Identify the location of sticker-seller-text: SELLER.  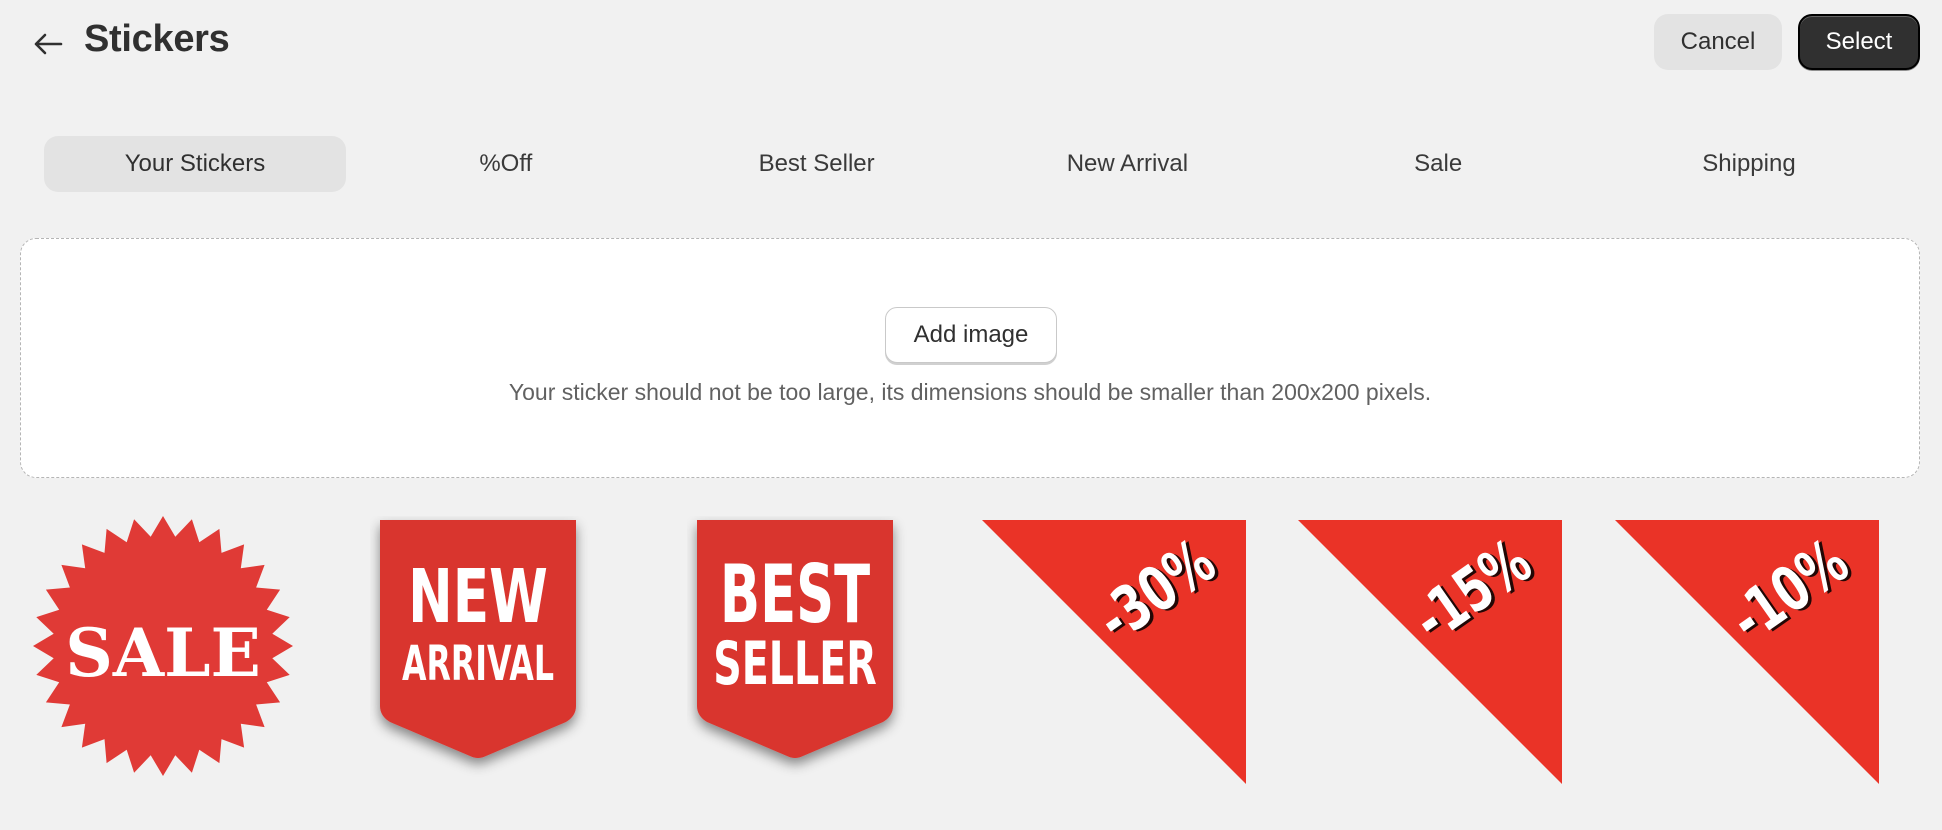
(795, 664).